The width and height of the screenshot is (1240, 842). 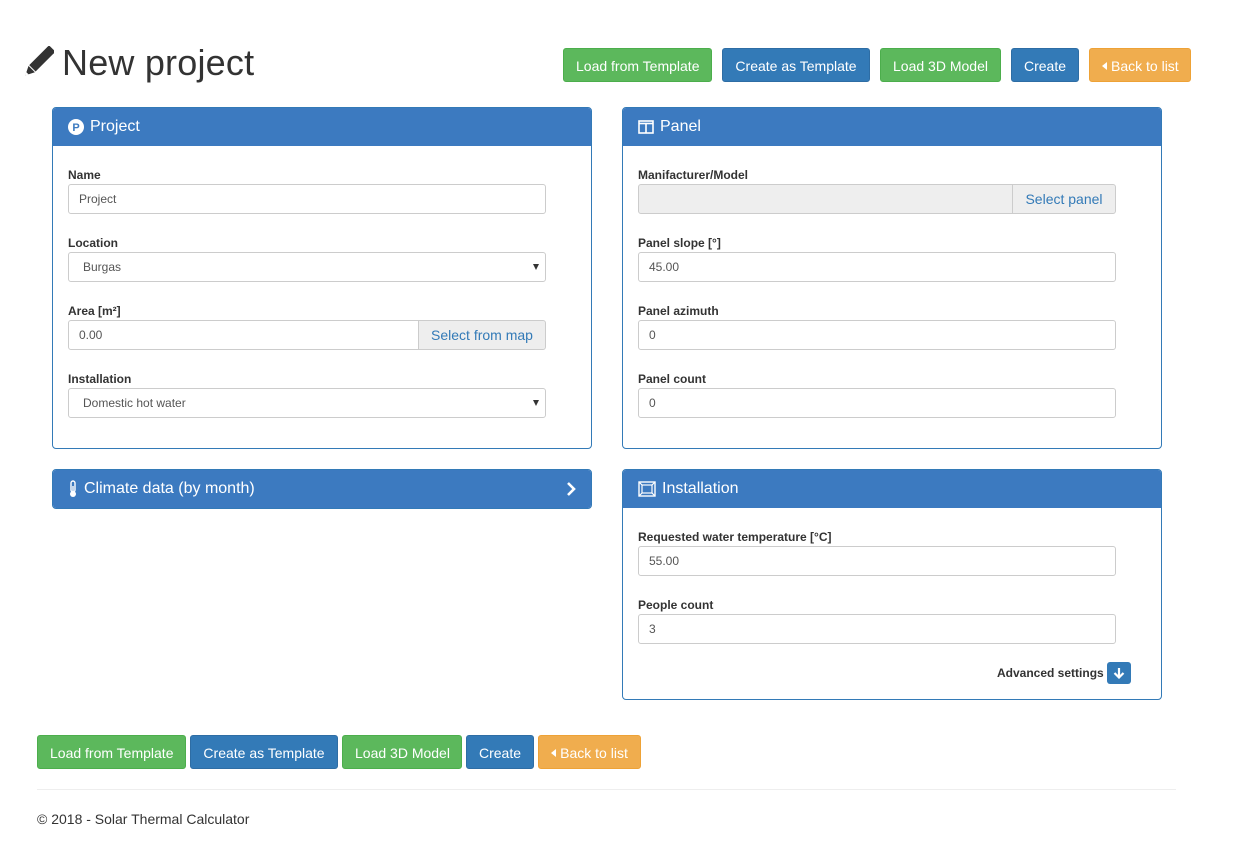 I want to click on water-temp-label: Requested water temperature [°C], so click(x=735, y=537).